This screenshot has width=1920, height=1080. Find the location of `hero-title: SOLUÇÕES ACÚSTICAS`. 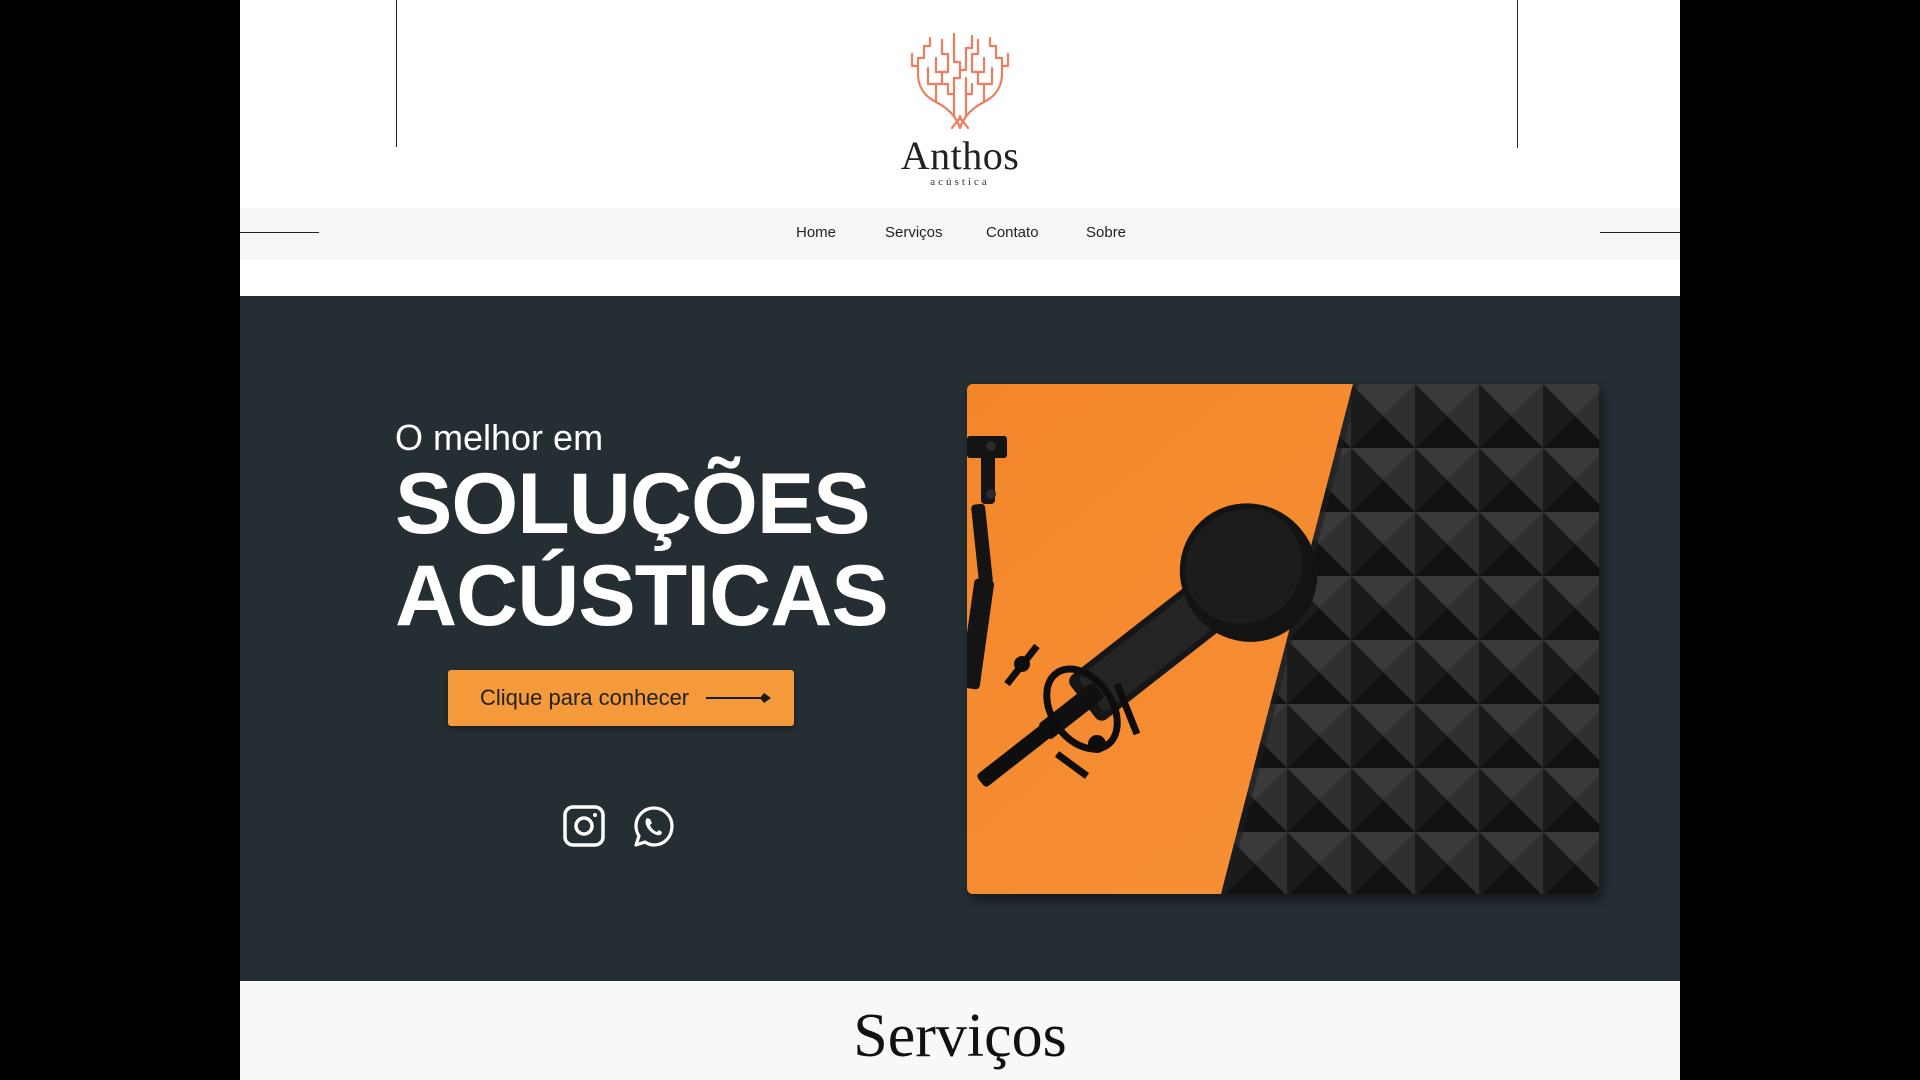

hero-title: SOLUÇÕES ACÚSTICAS is located at coordinates (642, 550).